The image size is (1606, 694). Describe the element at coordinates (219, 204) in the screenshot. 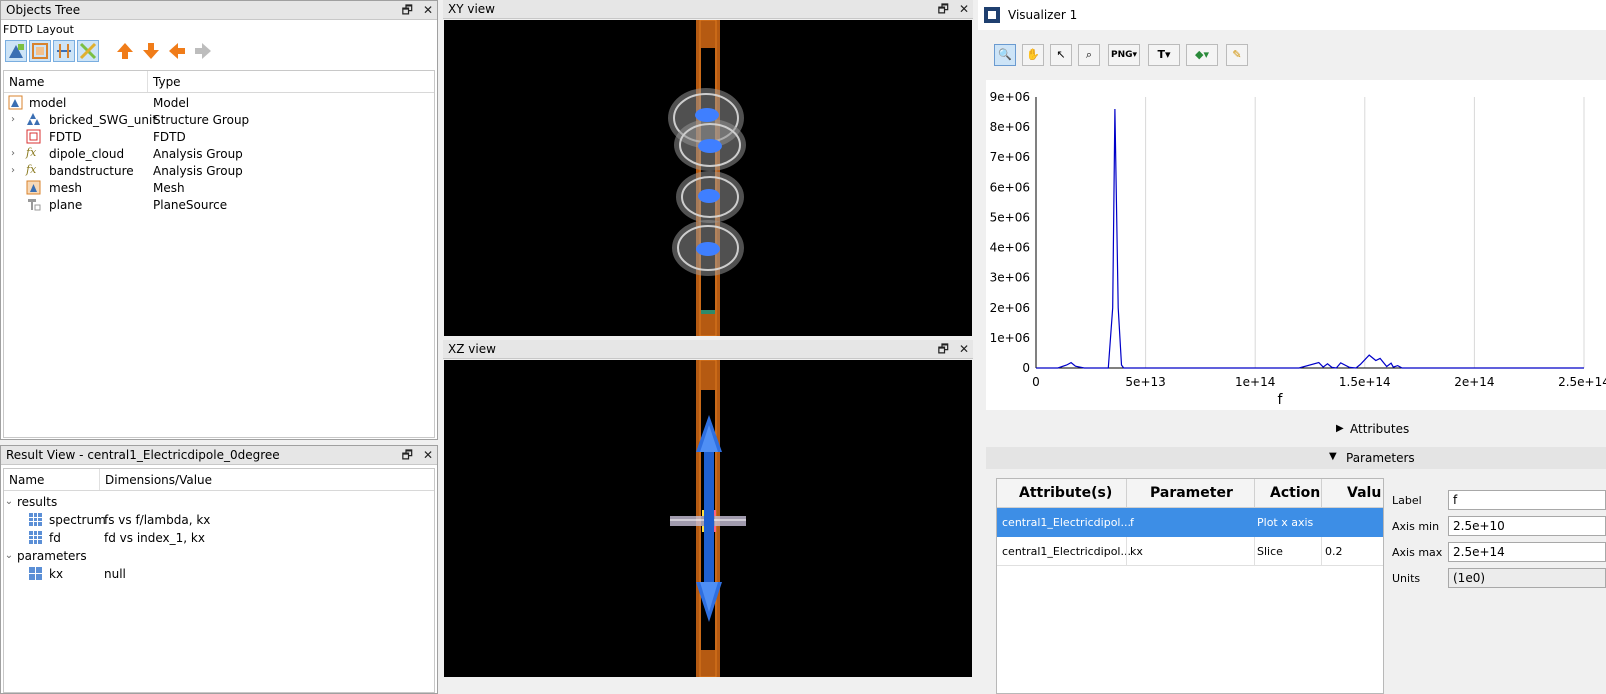

I see `tree-item-plane: plane PlaneSource` at that location.